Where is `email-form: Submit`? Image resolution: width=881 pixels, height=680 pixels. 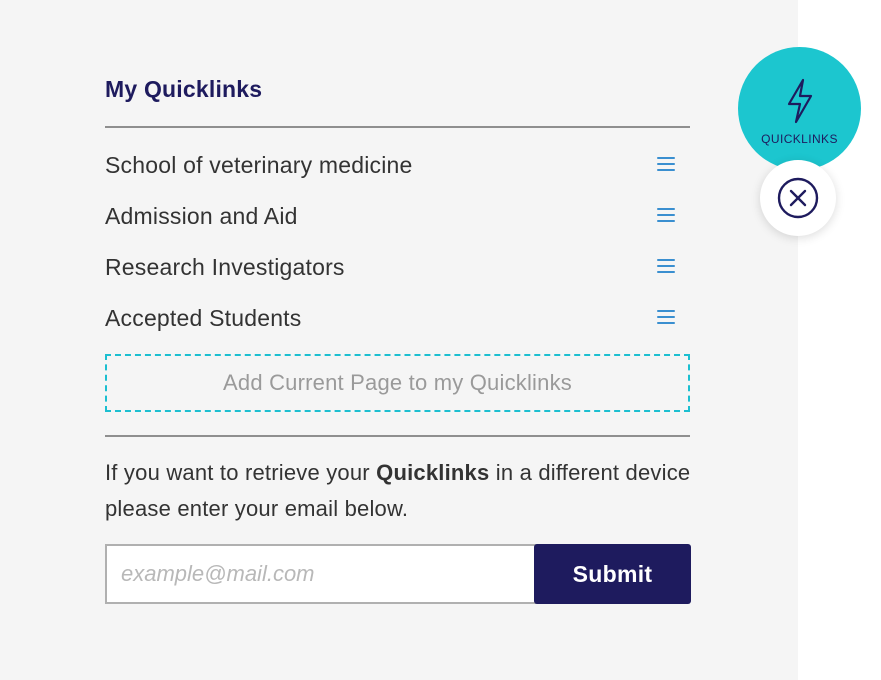 email-form: Submit is located at coordinates (398, 574).